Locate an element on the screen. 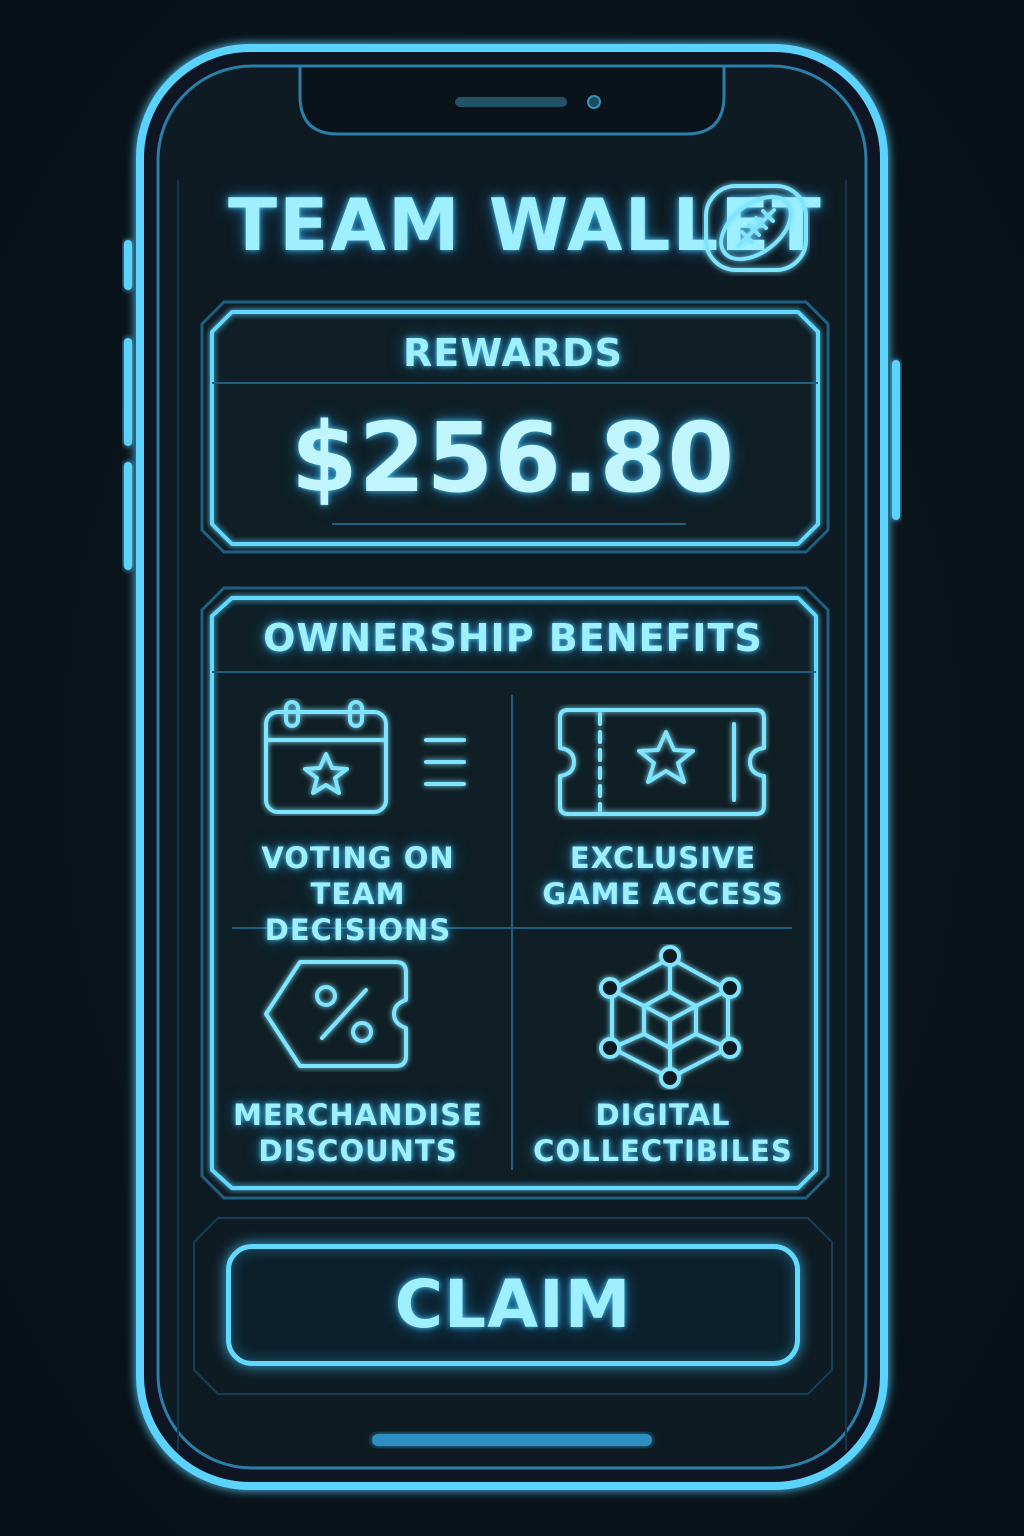  benefit-label-merch-discounts: MERCHANDISE DISCOUNTS is located at coordinates (358, 1133).